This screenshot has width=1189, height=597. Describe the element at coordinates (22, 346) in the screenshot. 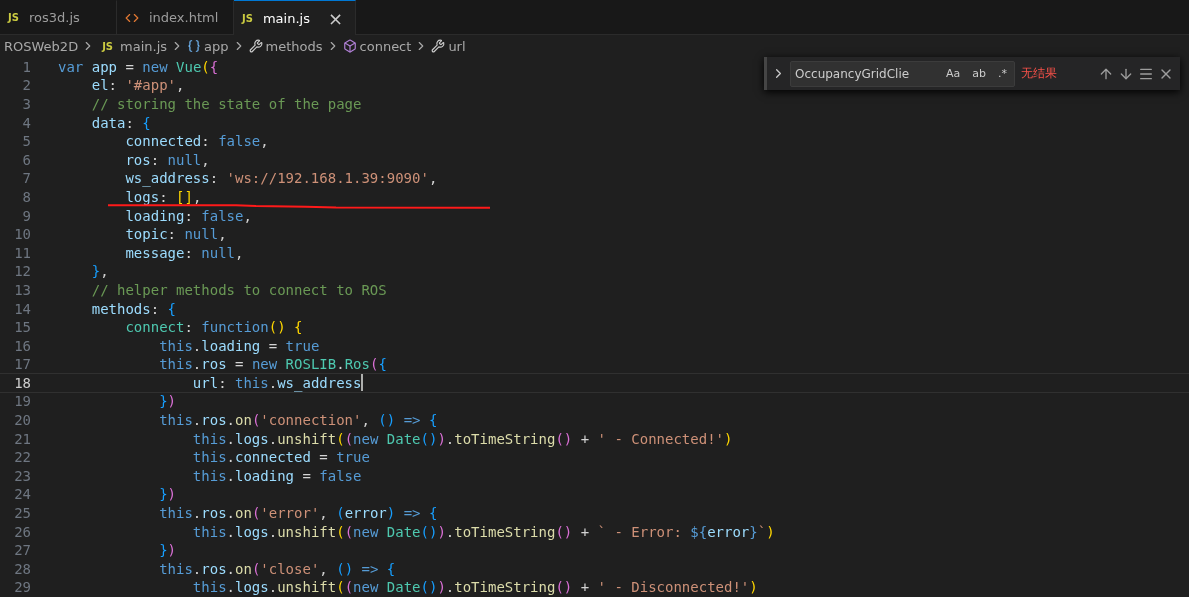

I see `line-number: 16` at that location.